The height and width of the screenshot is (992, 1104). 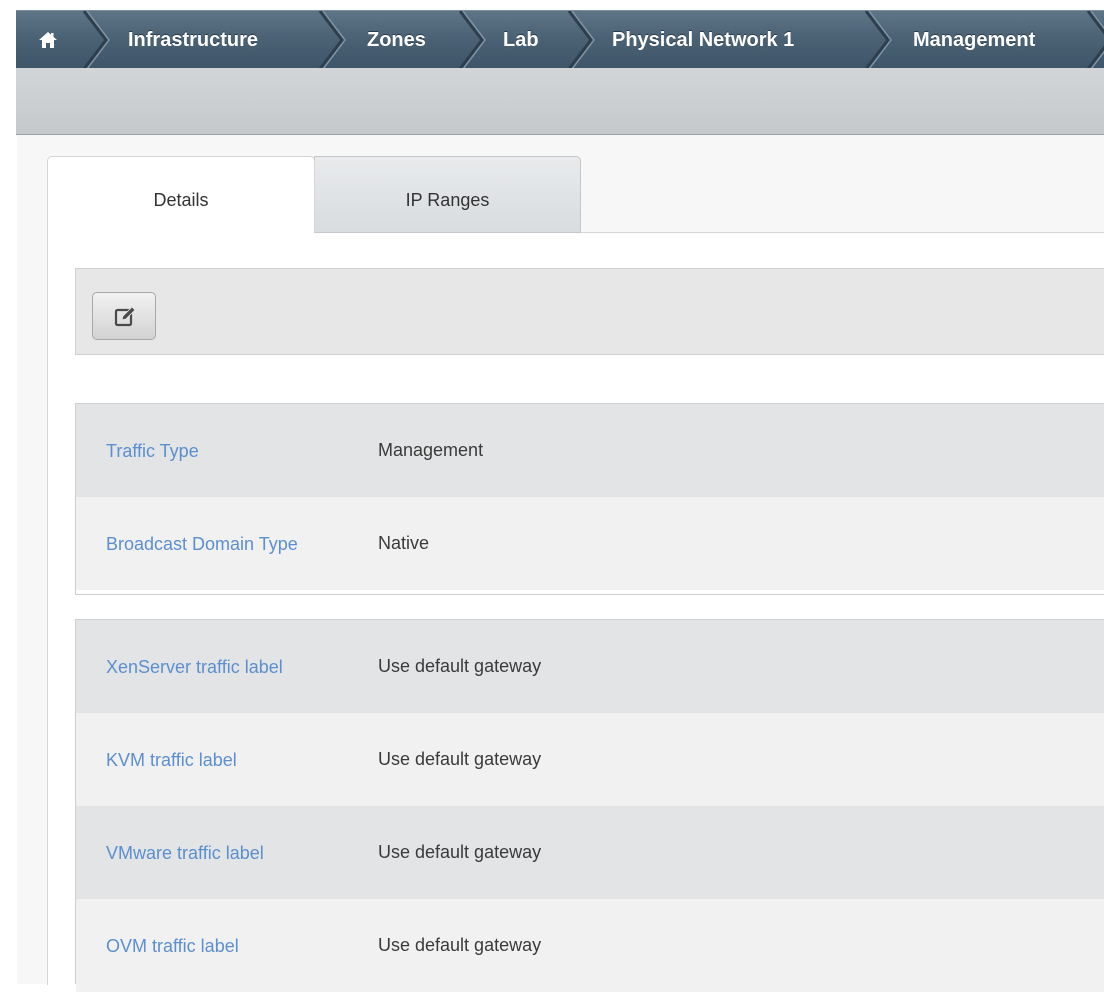 What do you see at coordinates (152, 450) in the screenshot?
I see `detail-label: Traffic Type` at bounding box center [152, 450].